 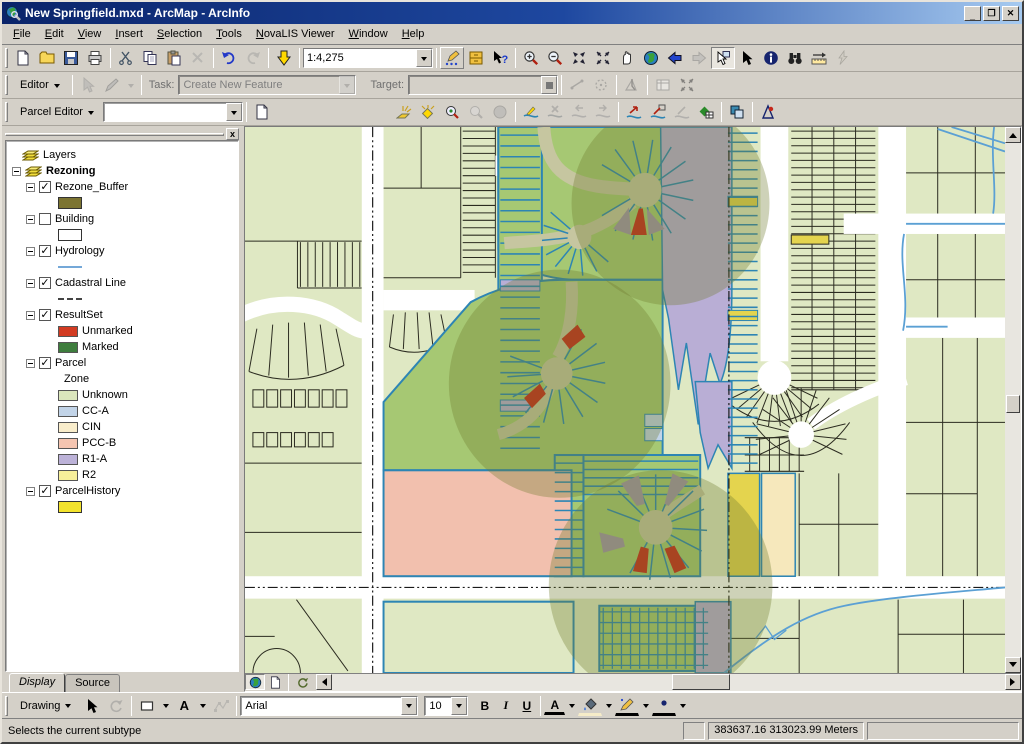 What do you see at coordinates (819, 58) in the screenshot?
I see `measure-tool` at bounding box center [819, 58].